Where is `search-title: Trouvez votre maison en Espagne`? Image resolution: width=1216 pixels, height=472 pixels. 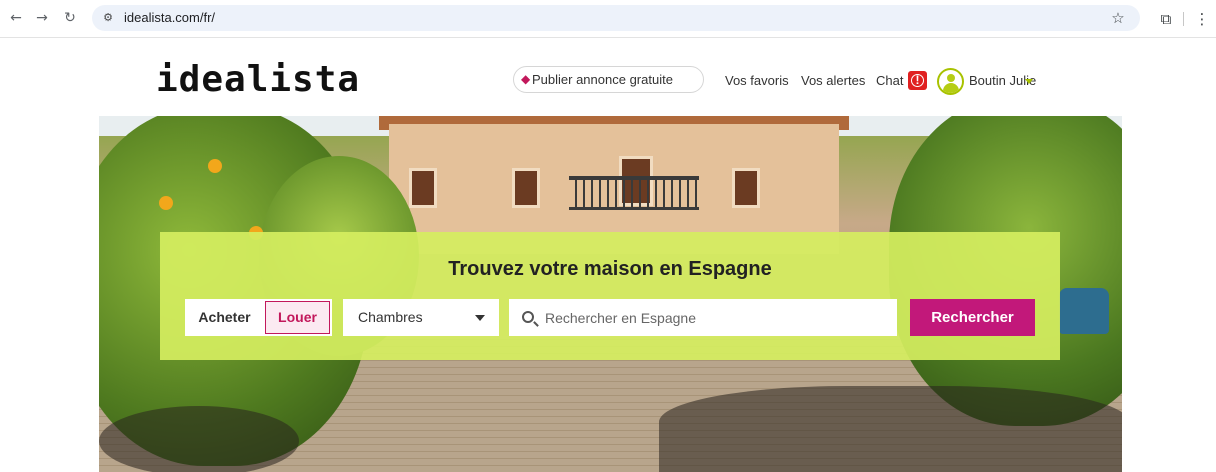 search-title: Trouvez votre maison en Espagne is located at coordinates (610, 269).